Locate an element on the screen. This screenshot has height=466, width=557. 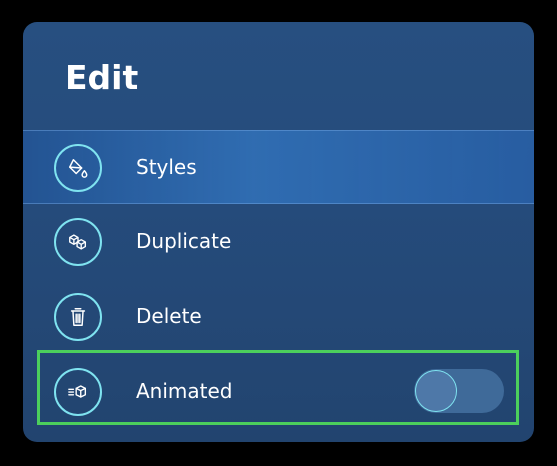
duplicate-cubes-icon is located at coordinates (78, 242).